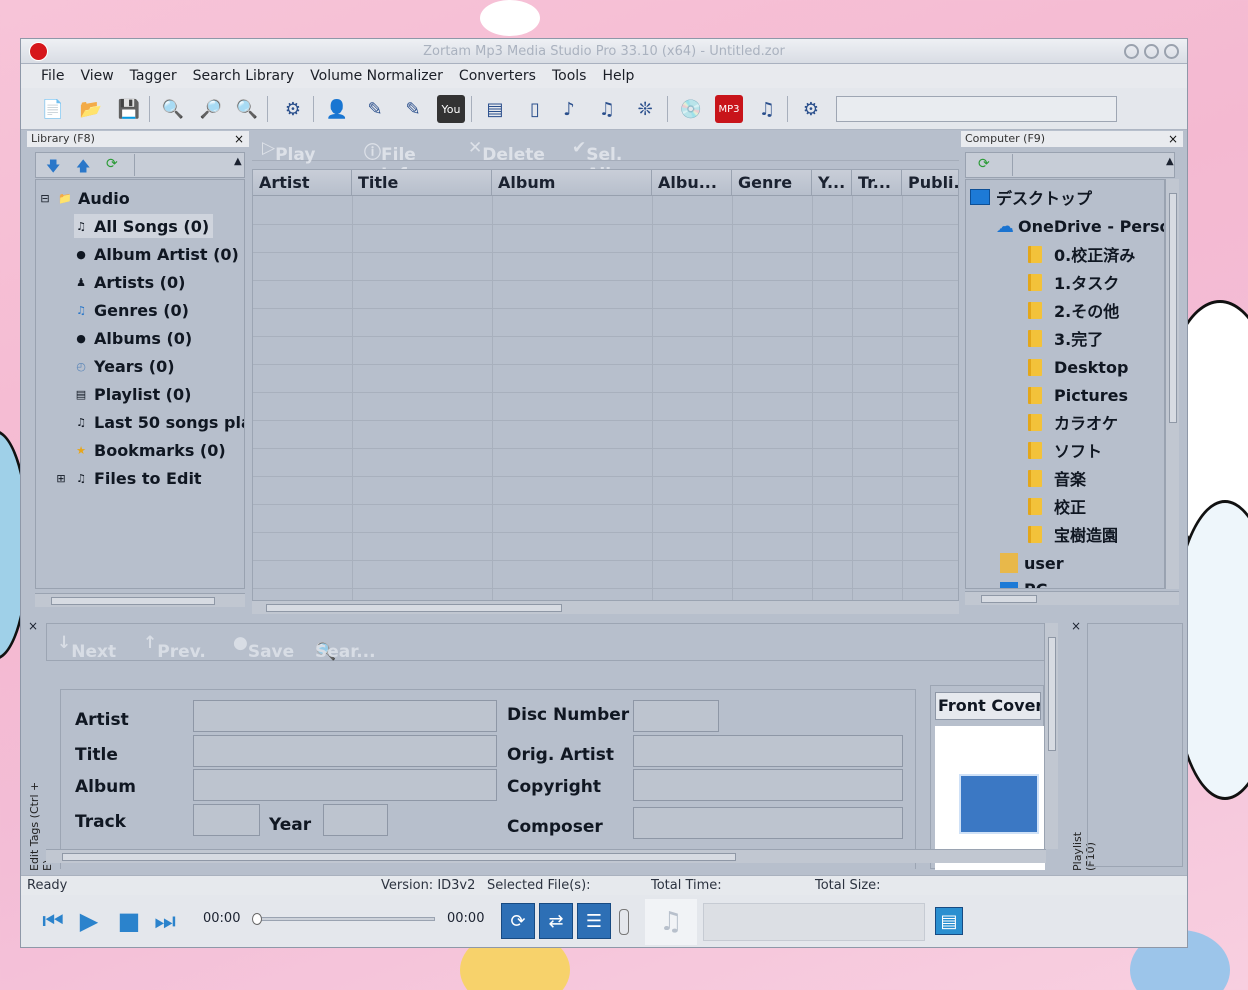 The image size is (1248, 990). I want to click on column-header-artist: Artist, so click(302, 183).